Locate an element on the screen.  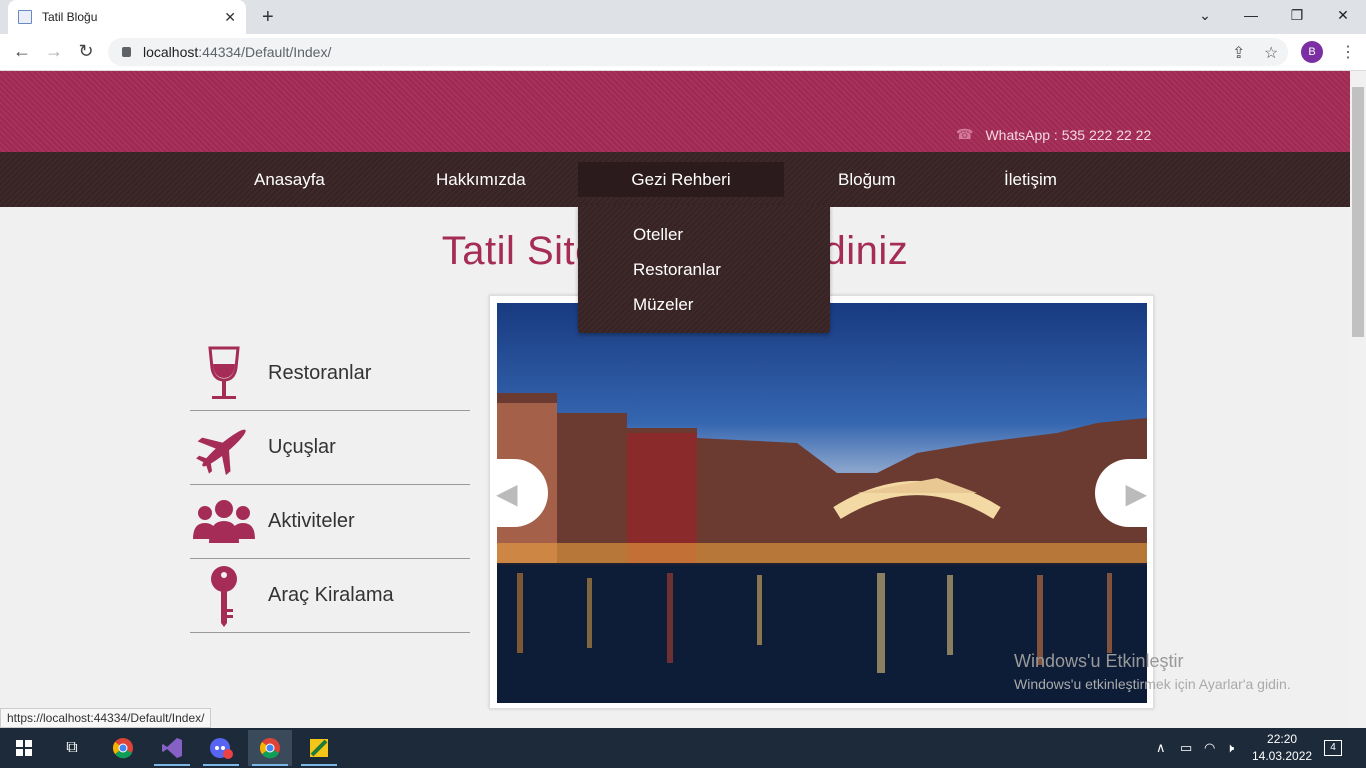
page-scrollbar is located at coordinates (1358, 399).